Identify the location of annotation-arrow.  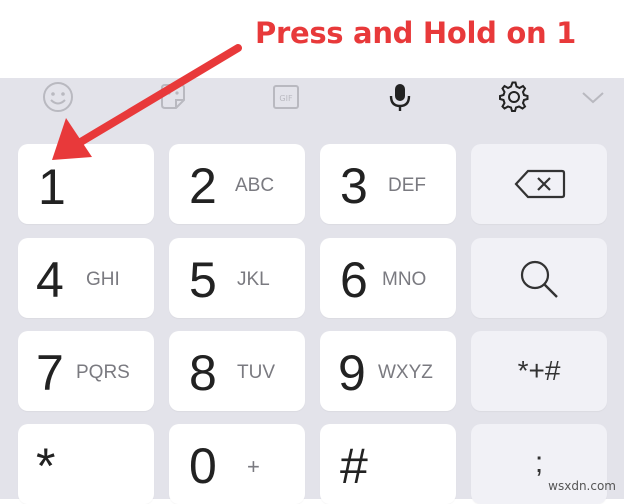
(147, 102).